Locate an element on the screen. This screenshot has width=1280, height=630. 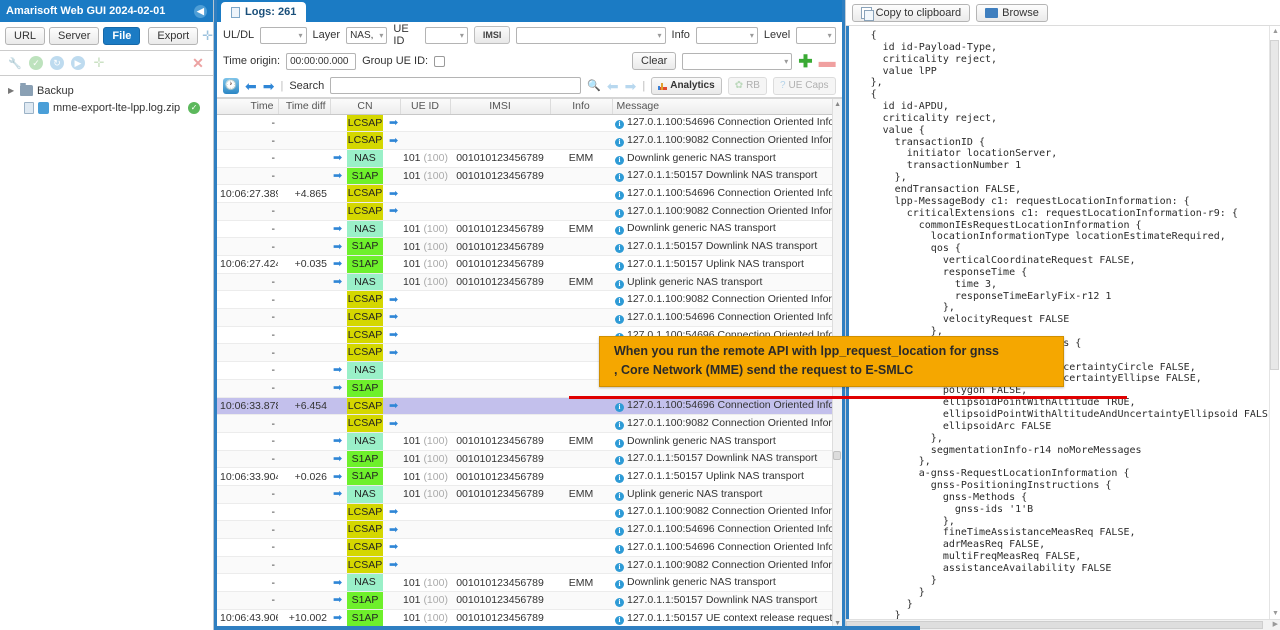
col-time-diff: Time diff is located at coordinates (304, 107).